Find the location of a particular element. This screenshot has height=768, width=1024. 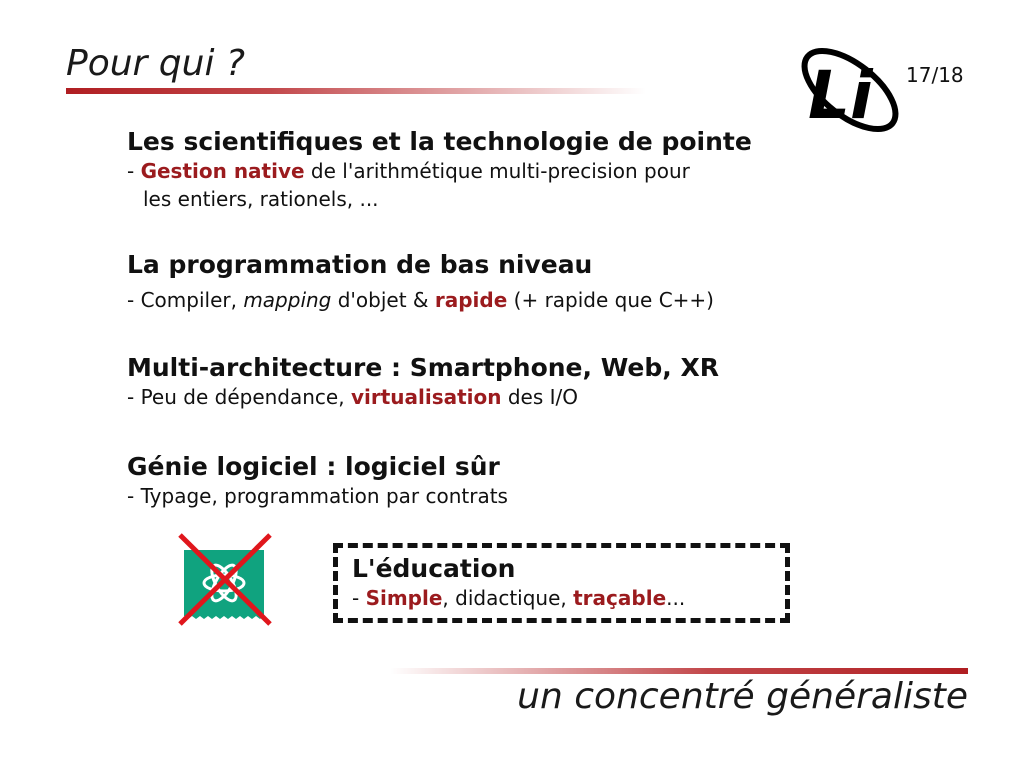

li-logo: Li is located at coordinates (850, 90).